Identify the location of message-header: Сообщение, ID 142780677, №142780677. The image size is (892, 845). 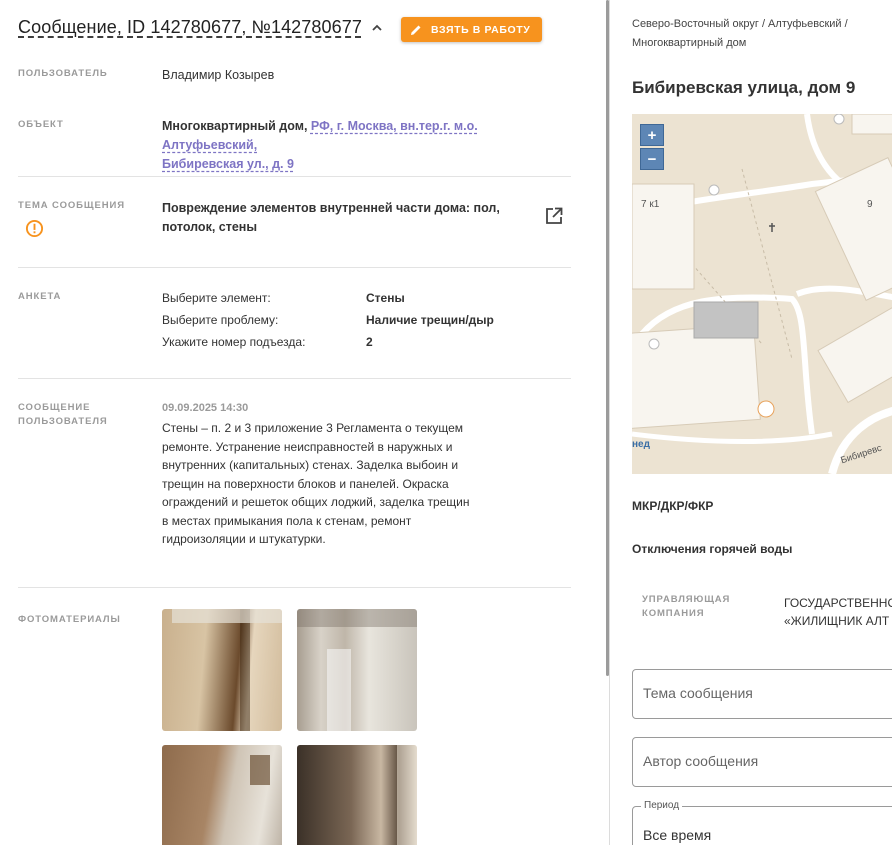
(201, 27).